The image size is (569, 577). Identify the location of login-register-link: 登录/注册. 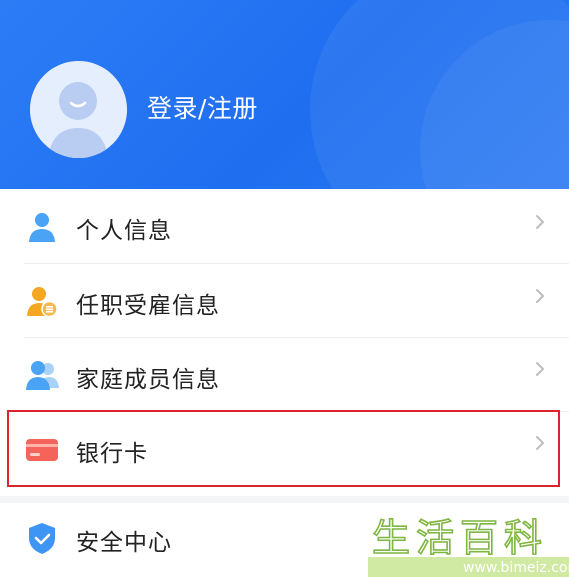
(202, 109).